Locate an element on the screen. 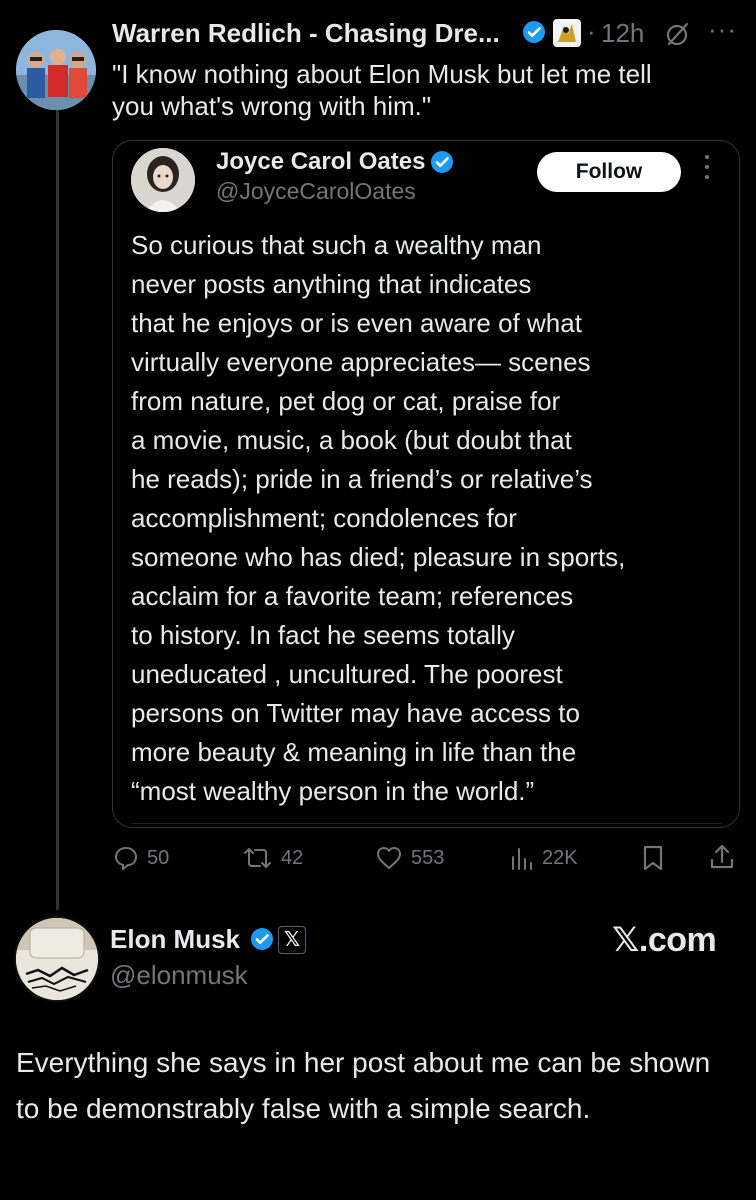  quote-line: to history. In fact he seems totally is located at coordinates (323, 635).